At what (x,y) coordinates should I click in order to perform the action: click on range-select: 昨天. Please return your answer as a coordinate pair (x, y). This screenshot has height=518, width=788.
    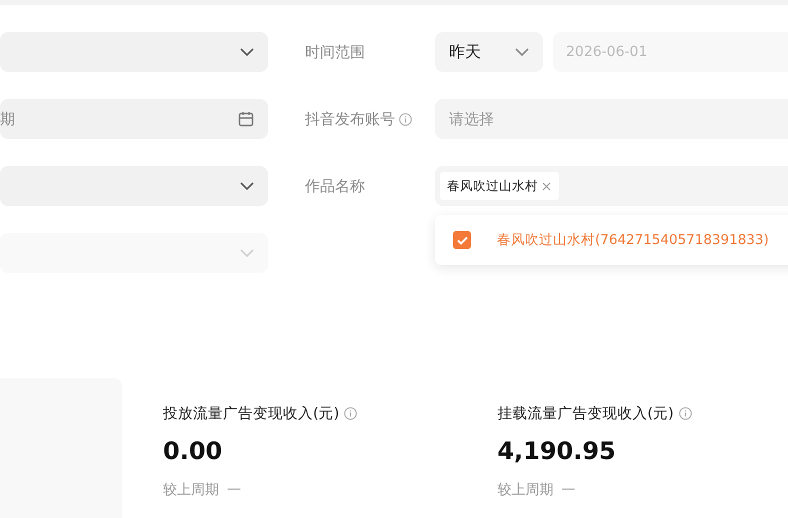
    Looking at the image, I should click on (489, 52).